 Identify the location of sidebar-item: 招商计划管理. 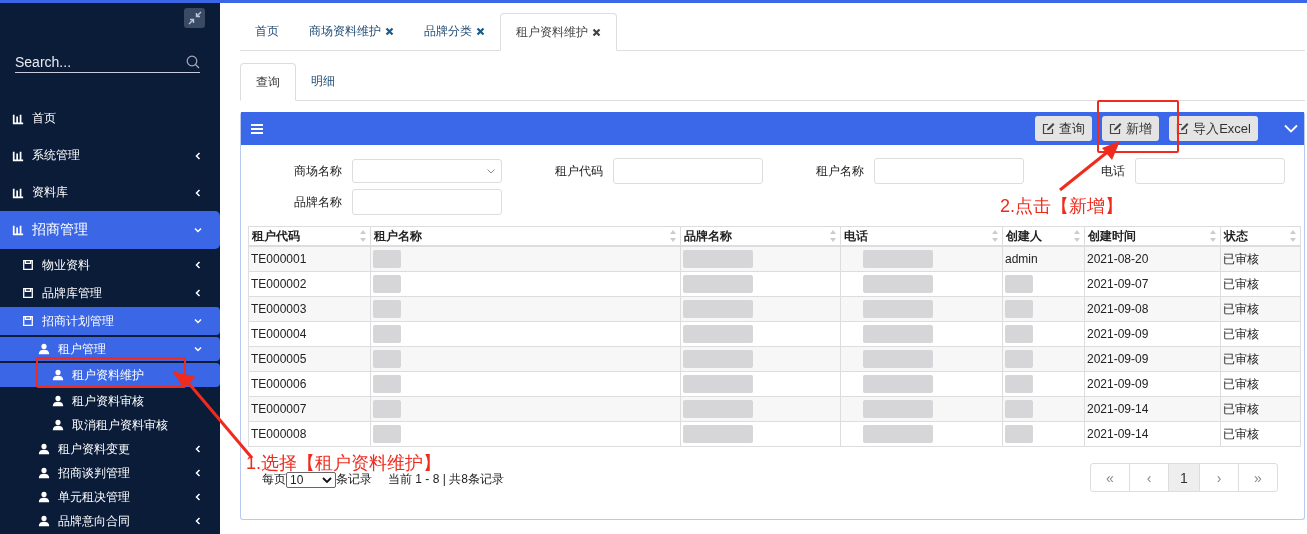
(110, 321).